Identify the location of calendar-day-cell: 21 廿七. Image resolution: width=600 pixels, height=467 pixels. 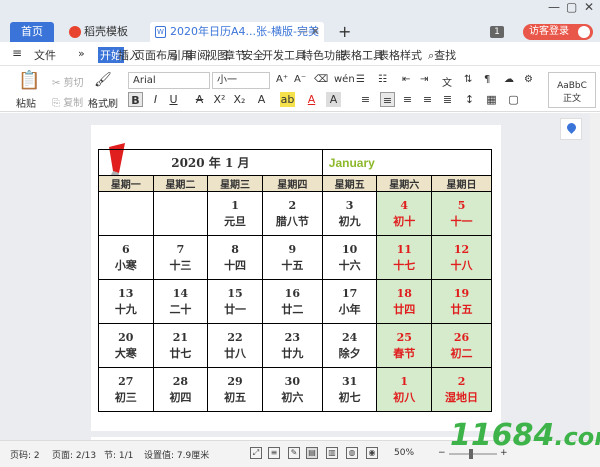
(180, 345).